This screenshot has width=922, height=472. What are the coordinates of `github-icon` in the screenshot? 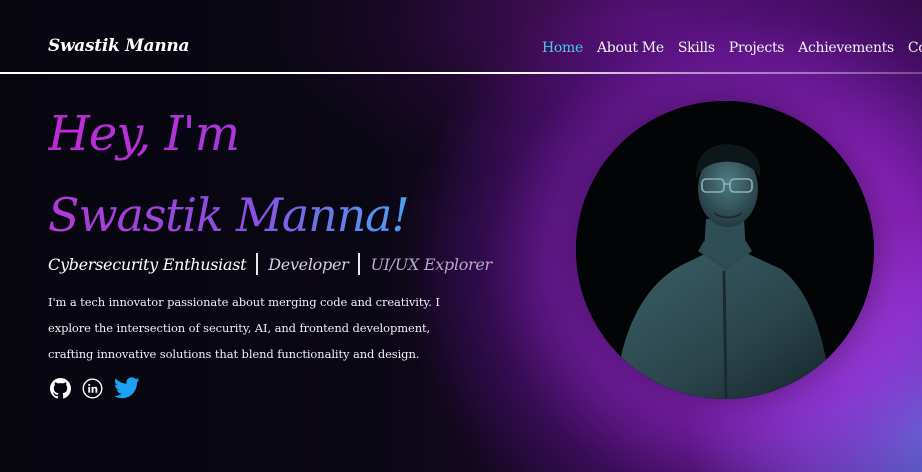 It's located at (60, 388).